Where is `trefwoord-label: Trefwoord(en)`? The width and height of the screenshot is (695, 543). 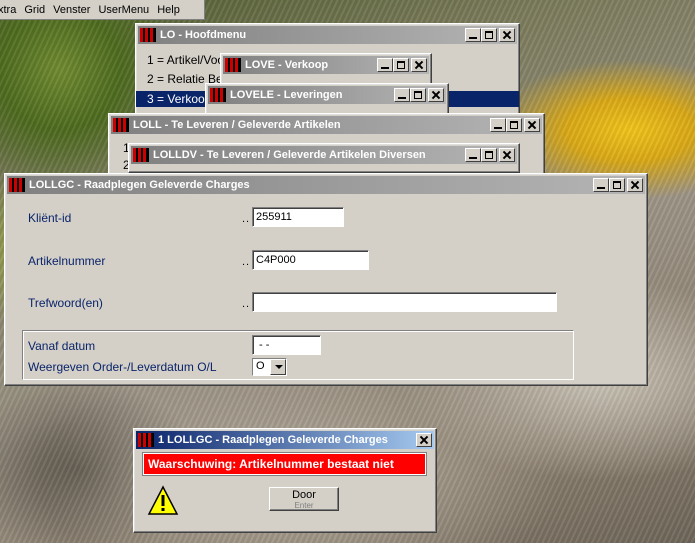
trefwoord-label: Trefwoord(en) is located at coordinates (65, 303).